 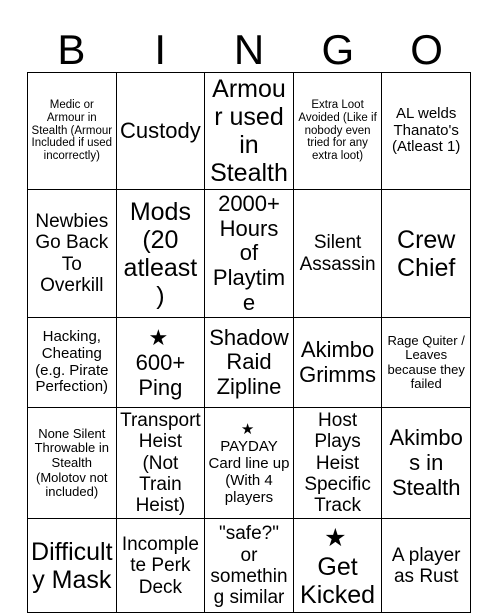 What do you see at coordinates (249, 472) in the screenshot?
I see `bingo-cell-text: PAYDAY Card line up (With 4 players` at bounding box center [249, 472].